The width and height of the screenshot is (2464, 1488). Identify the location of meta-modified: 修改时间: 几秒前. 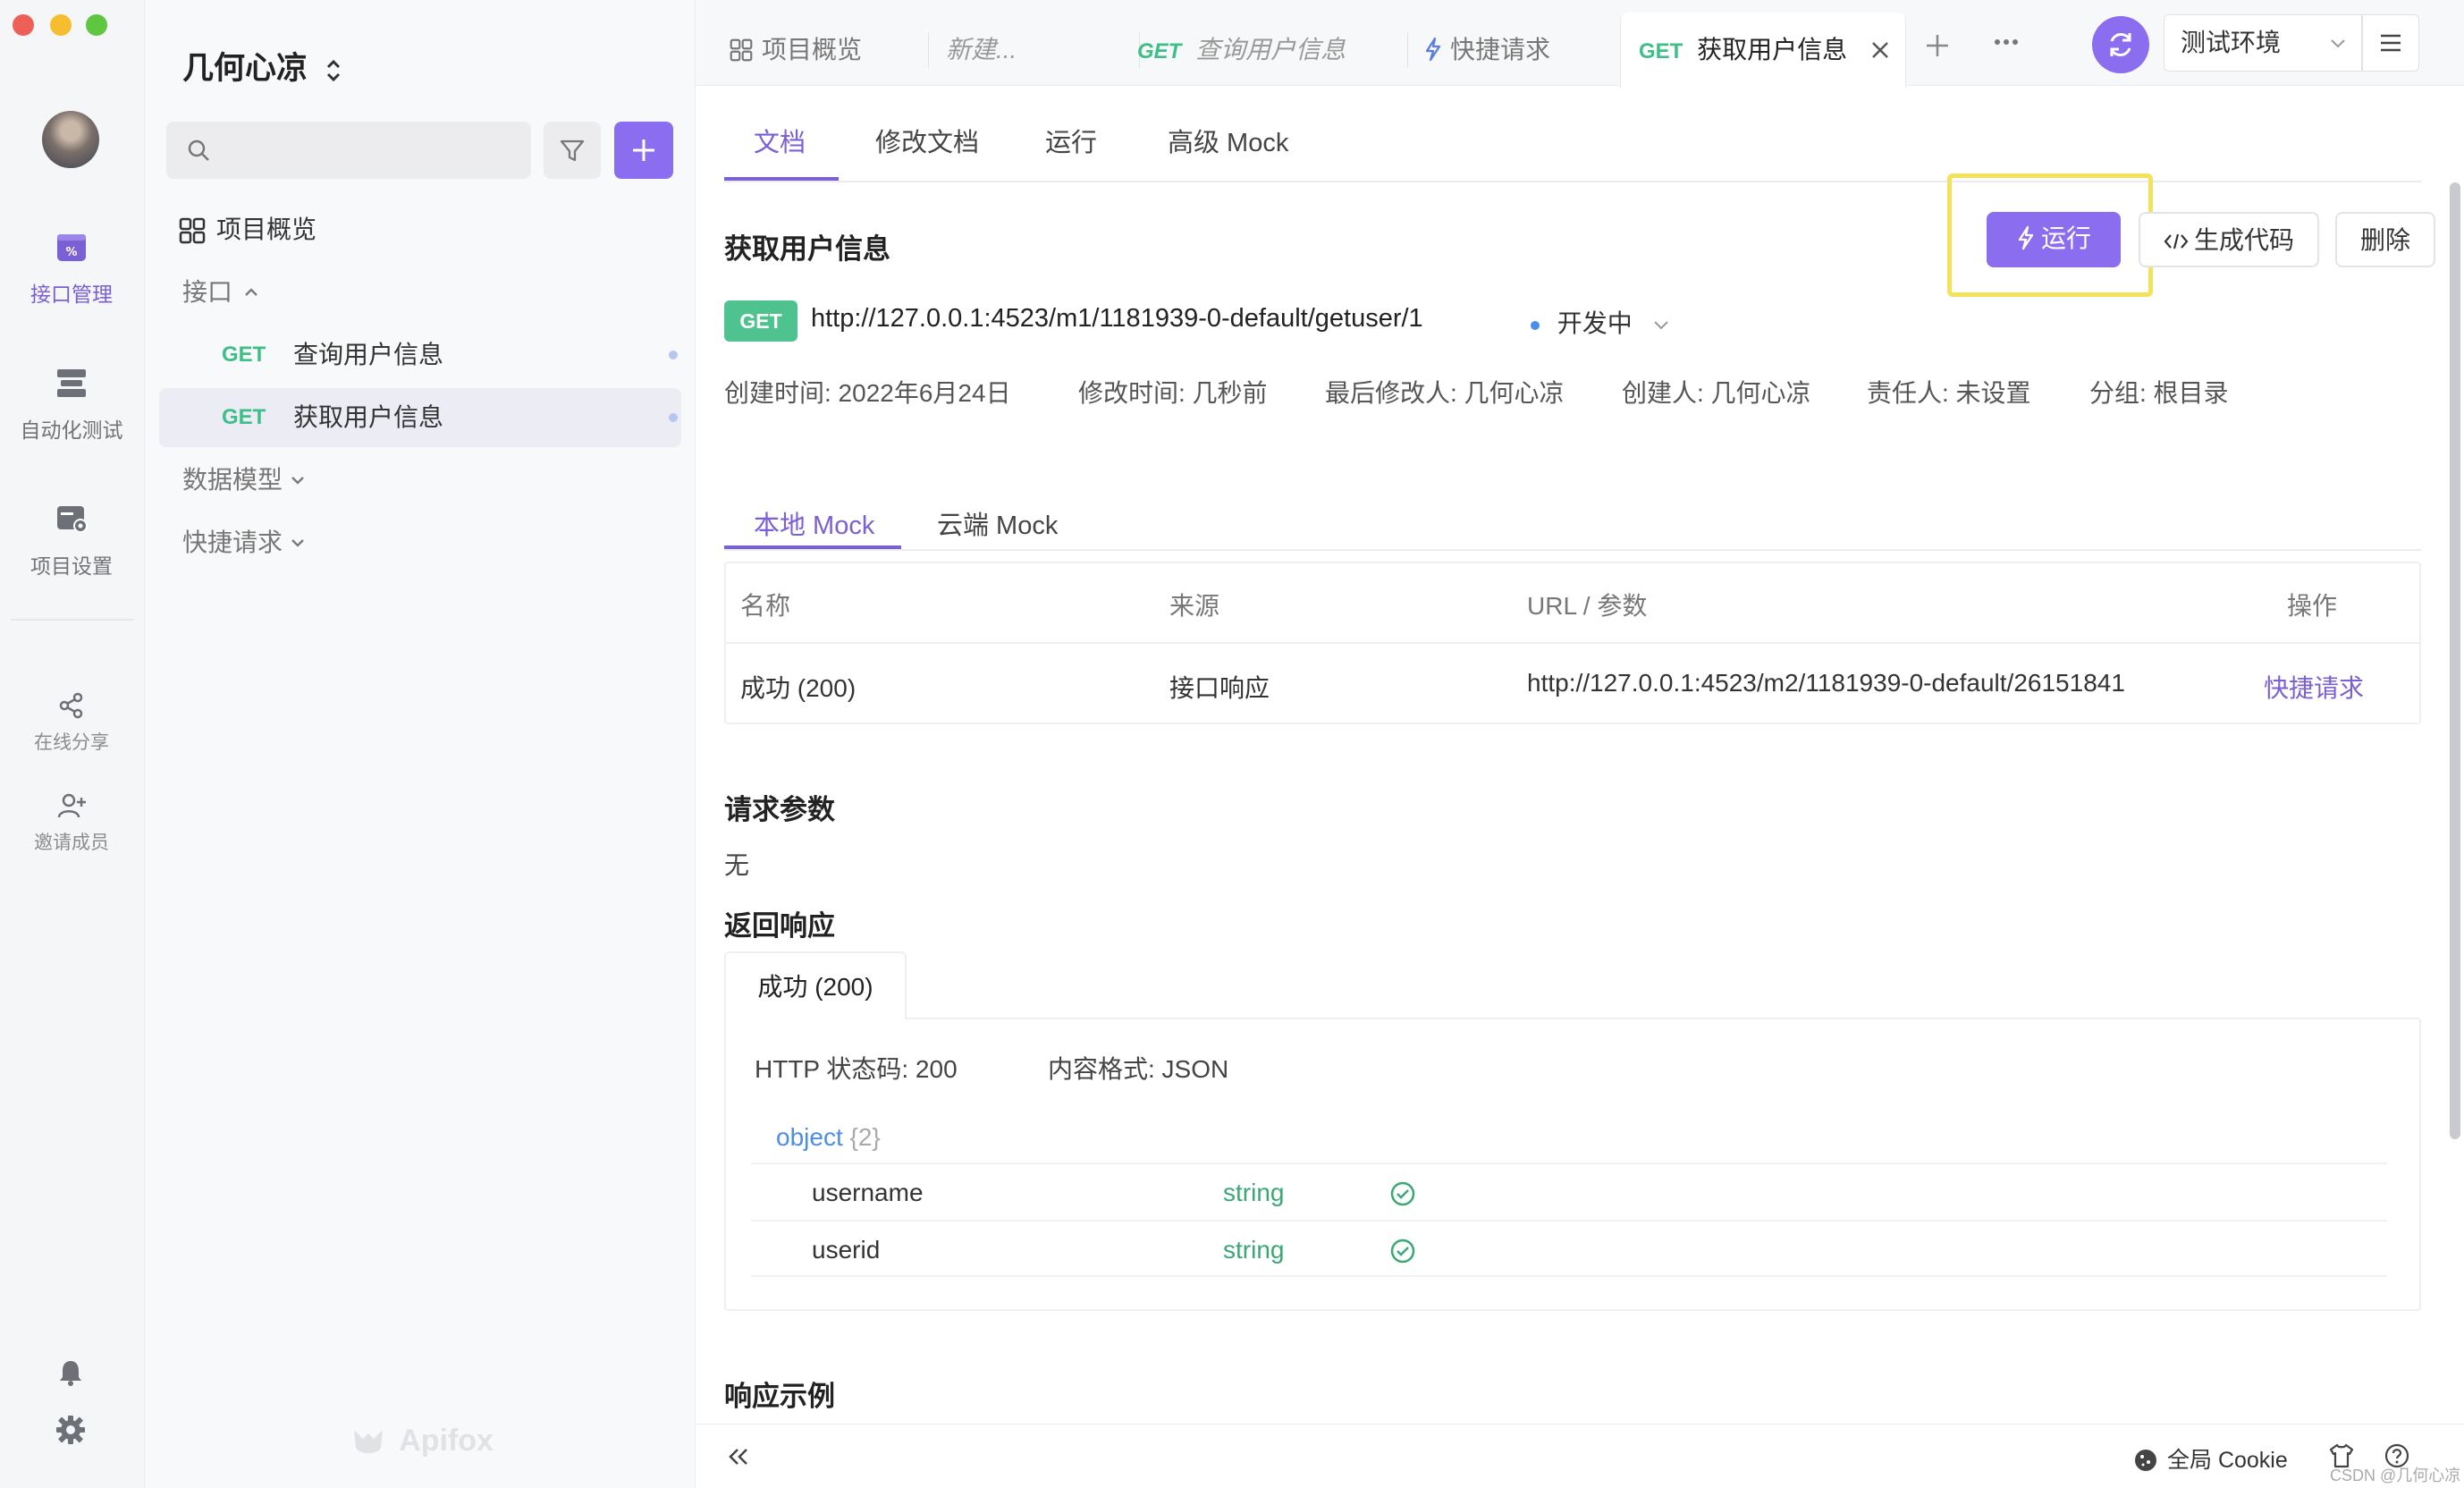
(1173, 393).